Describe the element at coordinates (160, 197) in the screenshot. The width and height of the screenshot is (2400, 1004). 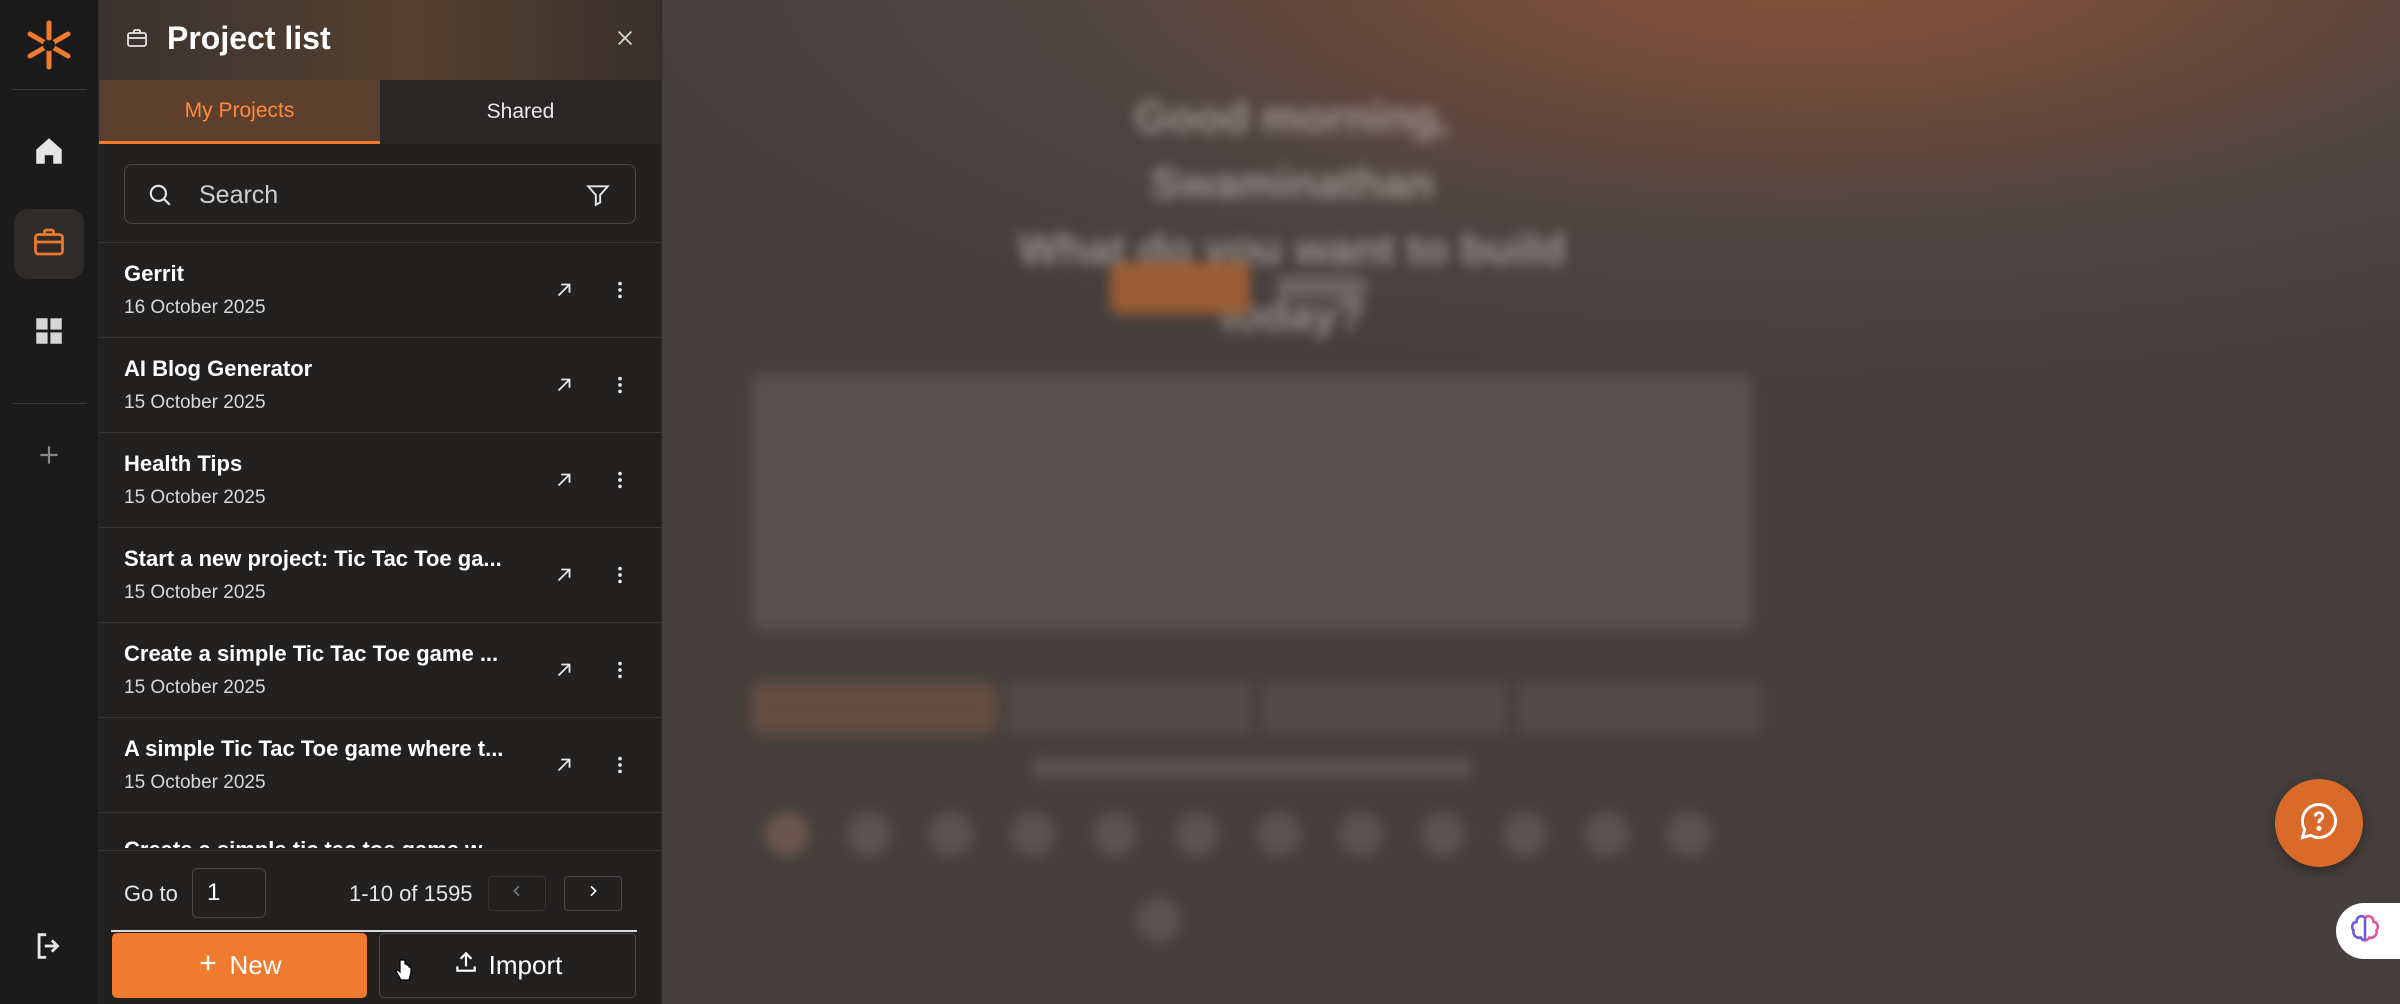
I see `search-icon` at that location.